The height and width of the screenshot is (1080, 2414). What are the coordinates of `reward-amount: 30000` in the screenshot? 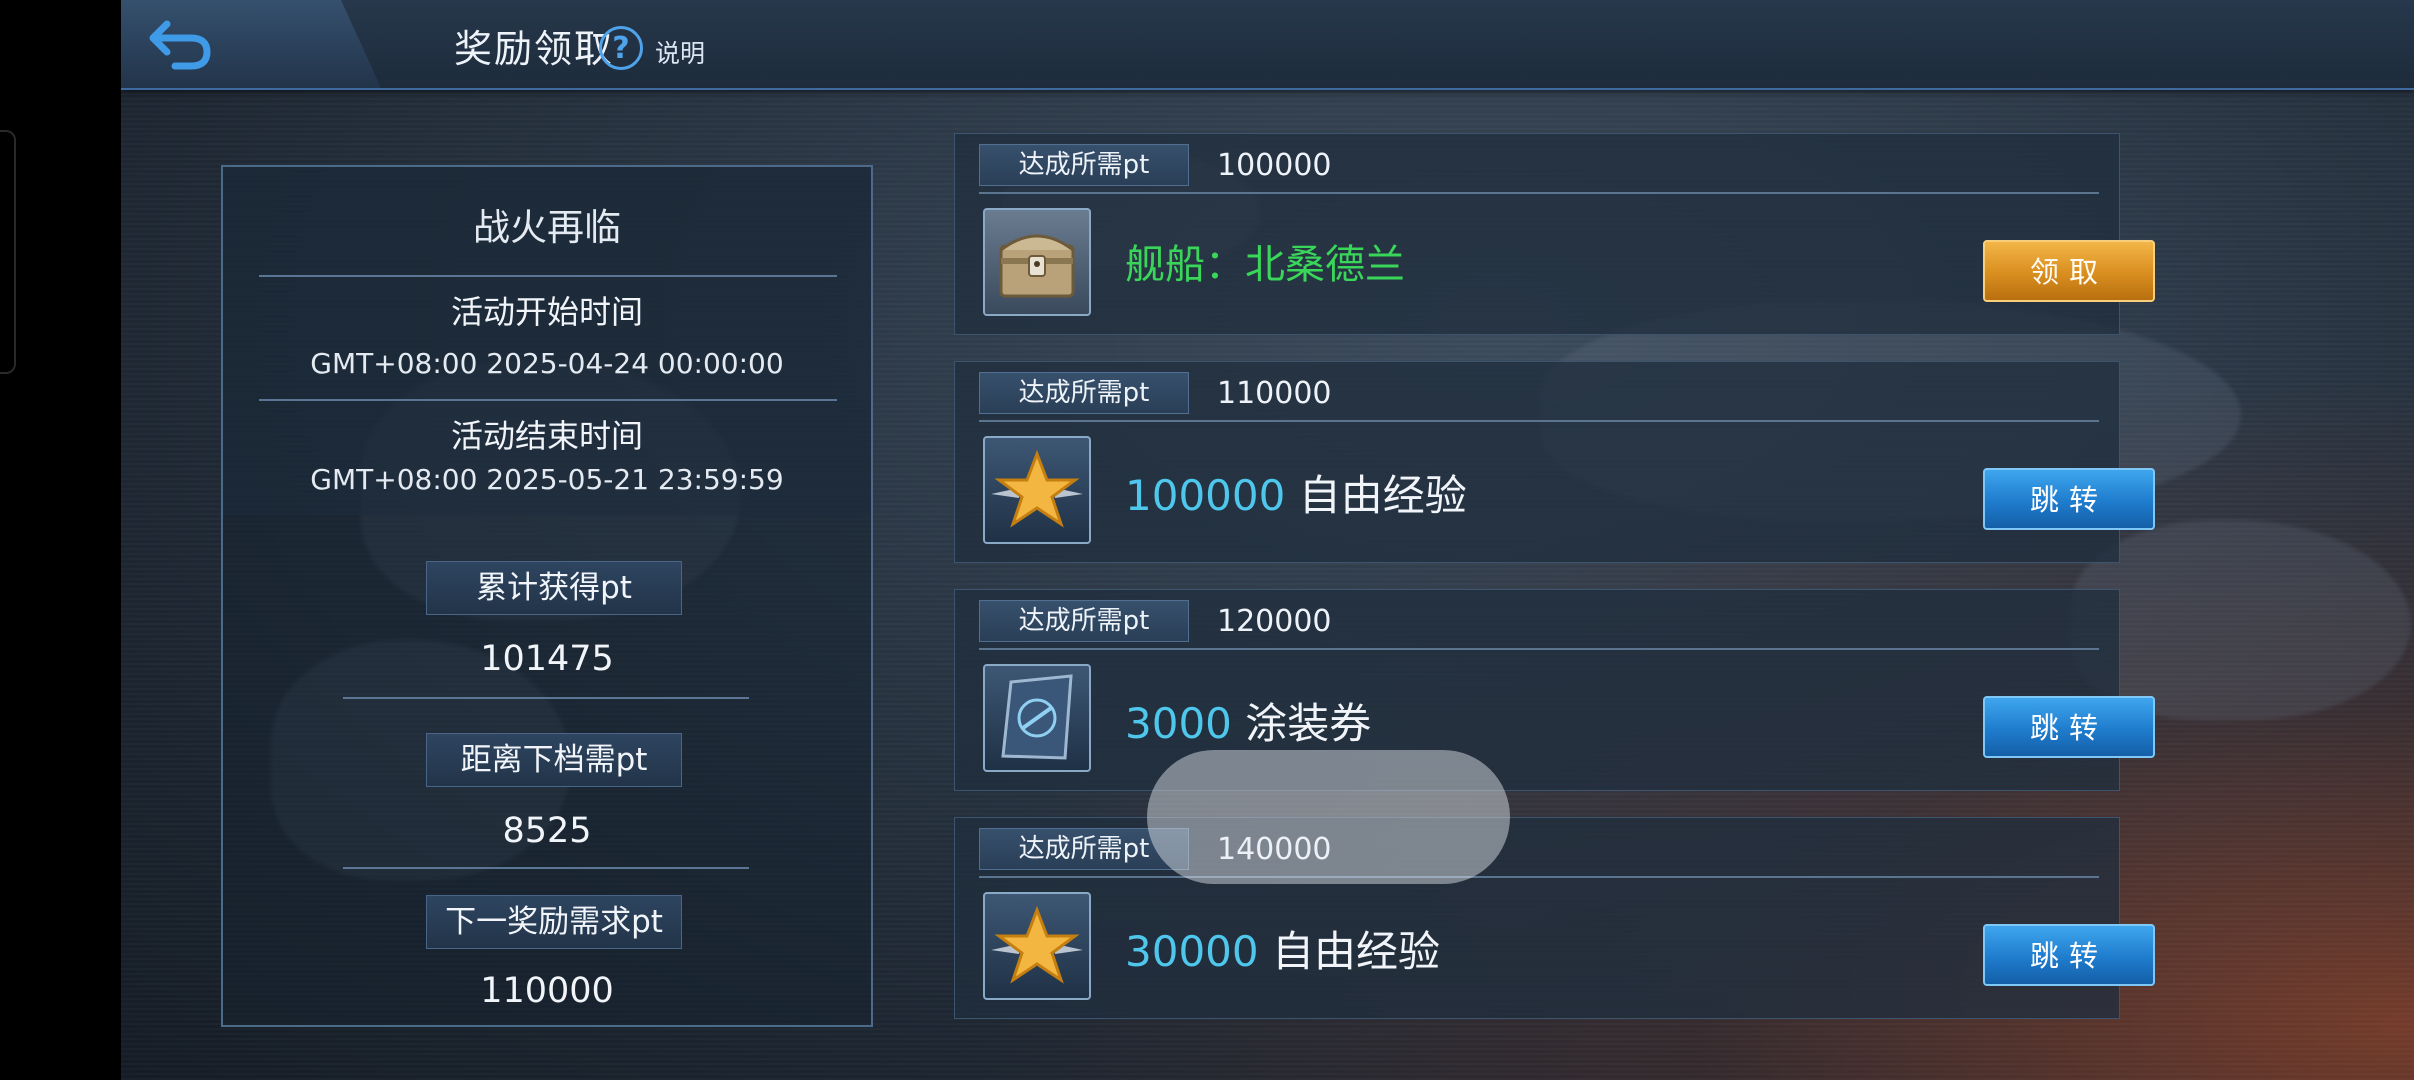 It's located at (1192, 951).